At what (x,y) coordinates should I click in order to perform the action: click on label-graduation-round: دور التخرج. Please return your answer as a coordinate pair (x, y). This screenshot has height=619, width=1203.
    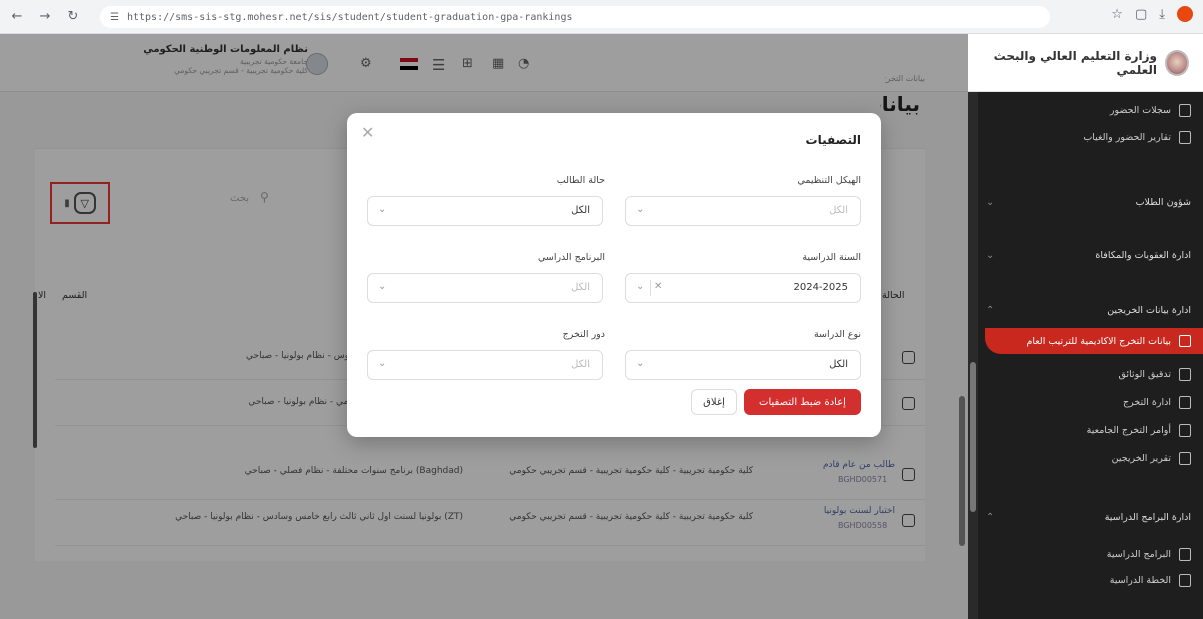
    Looking at the image, I should click on (583, 334).